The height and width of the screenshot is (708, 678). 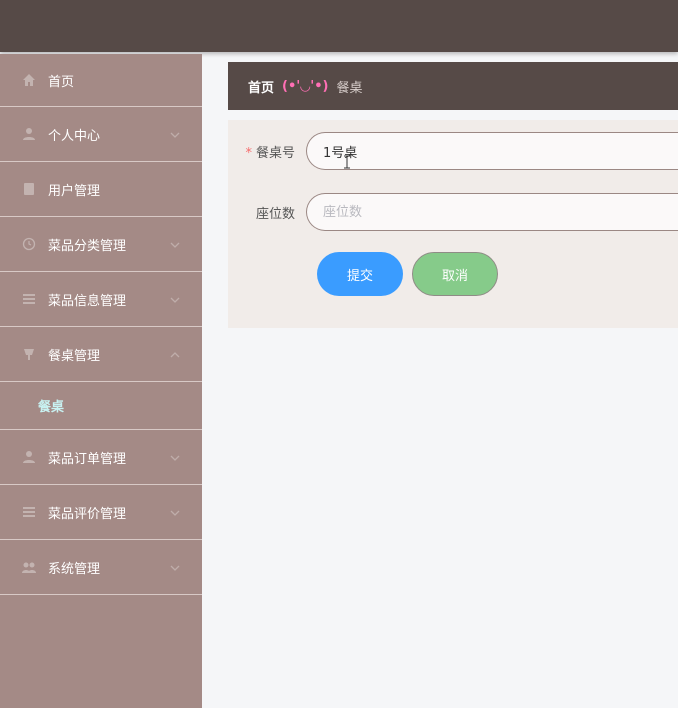 I want to click on sidebar-item-table-management: 餐桌管理, so click(x=101, y=354).